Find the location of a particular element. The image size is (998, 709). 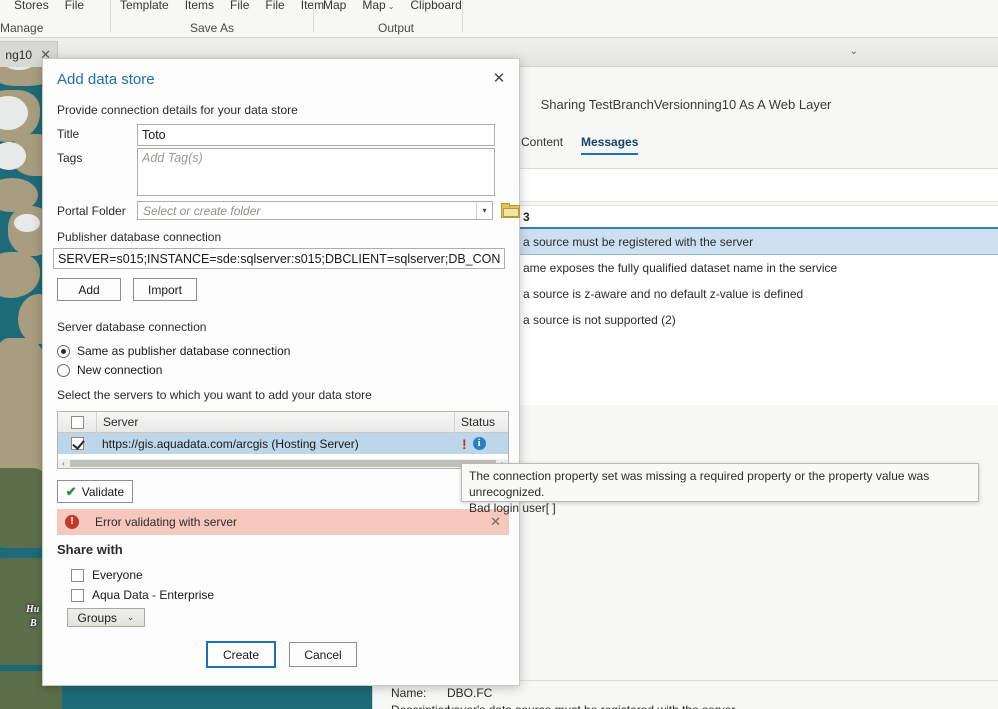

radio-label: New connection is located at coordinates (120, 370).